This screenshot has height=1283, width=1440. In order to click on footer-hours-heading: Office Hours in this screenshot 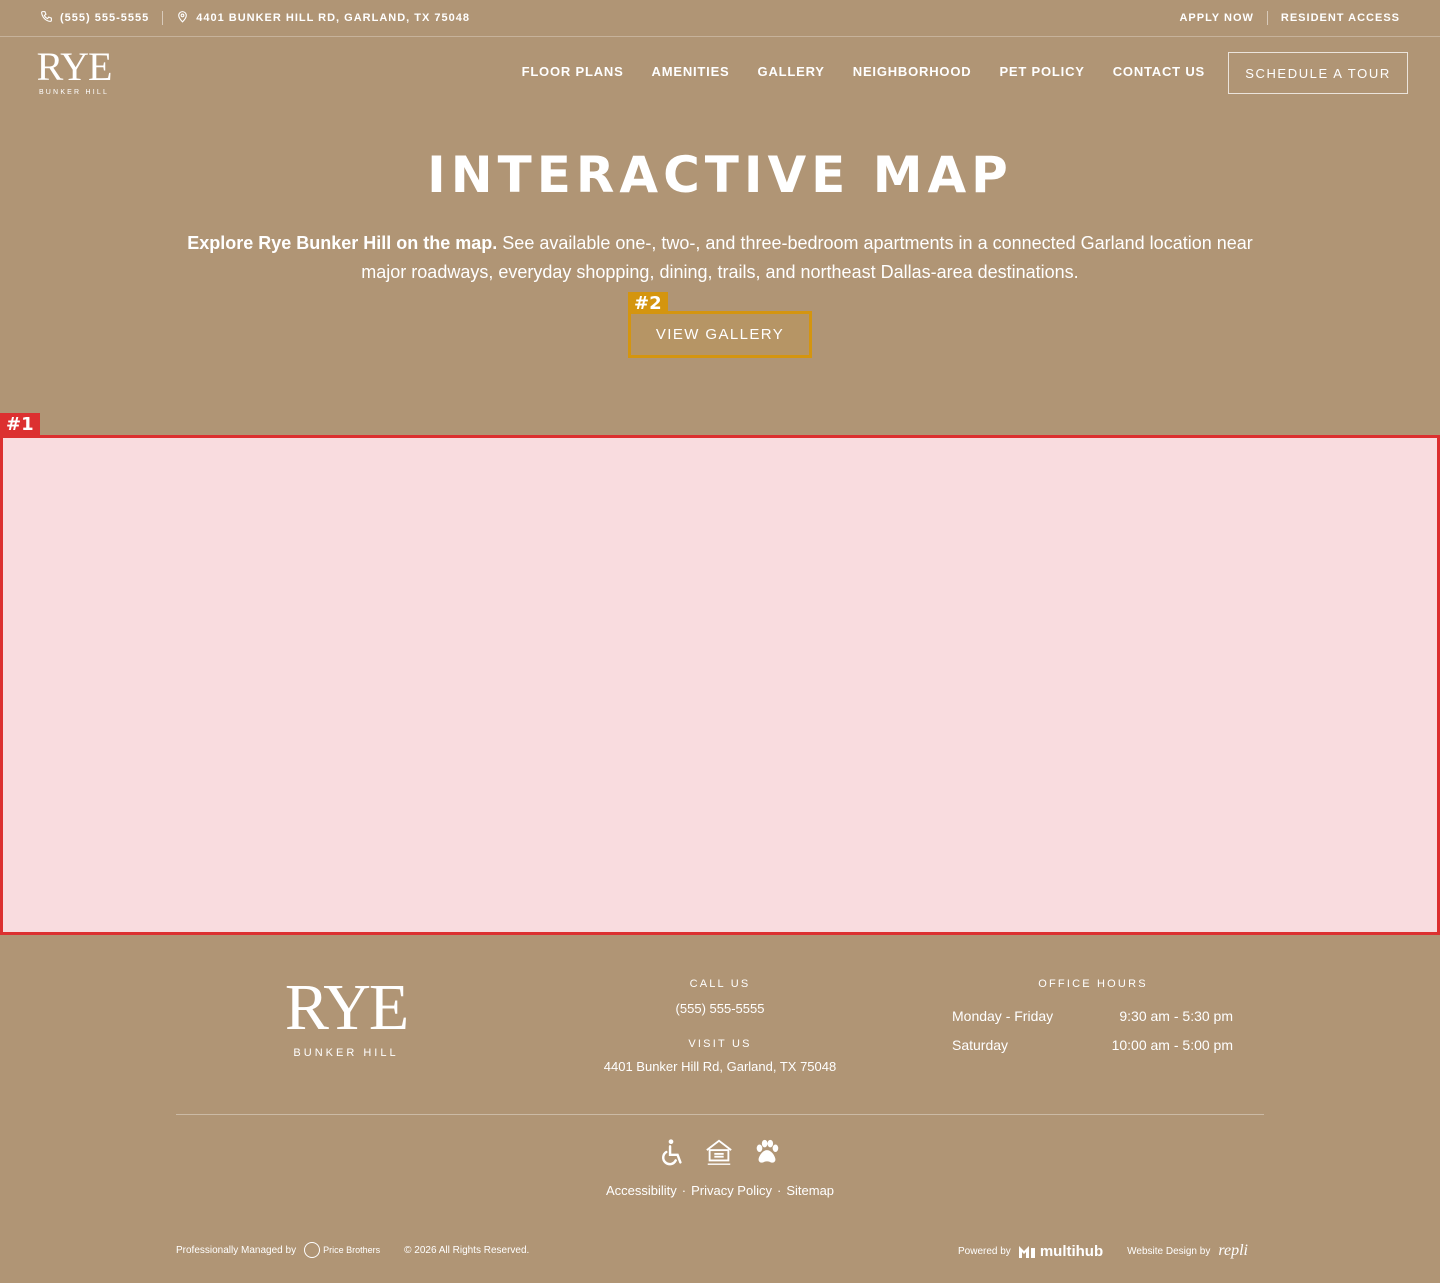, I will do `click(1093, 984)`.